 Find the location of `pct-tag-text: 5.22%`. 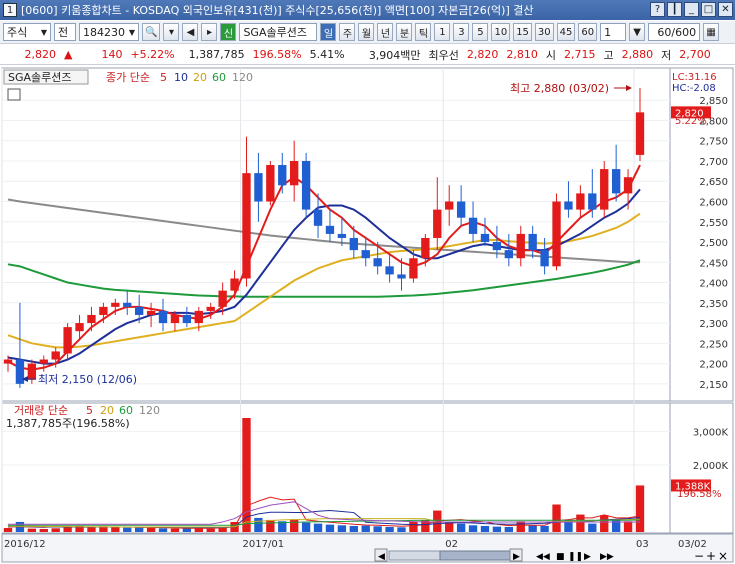

pct-tag-text: 5.22% is located at coordinates (691, 121).